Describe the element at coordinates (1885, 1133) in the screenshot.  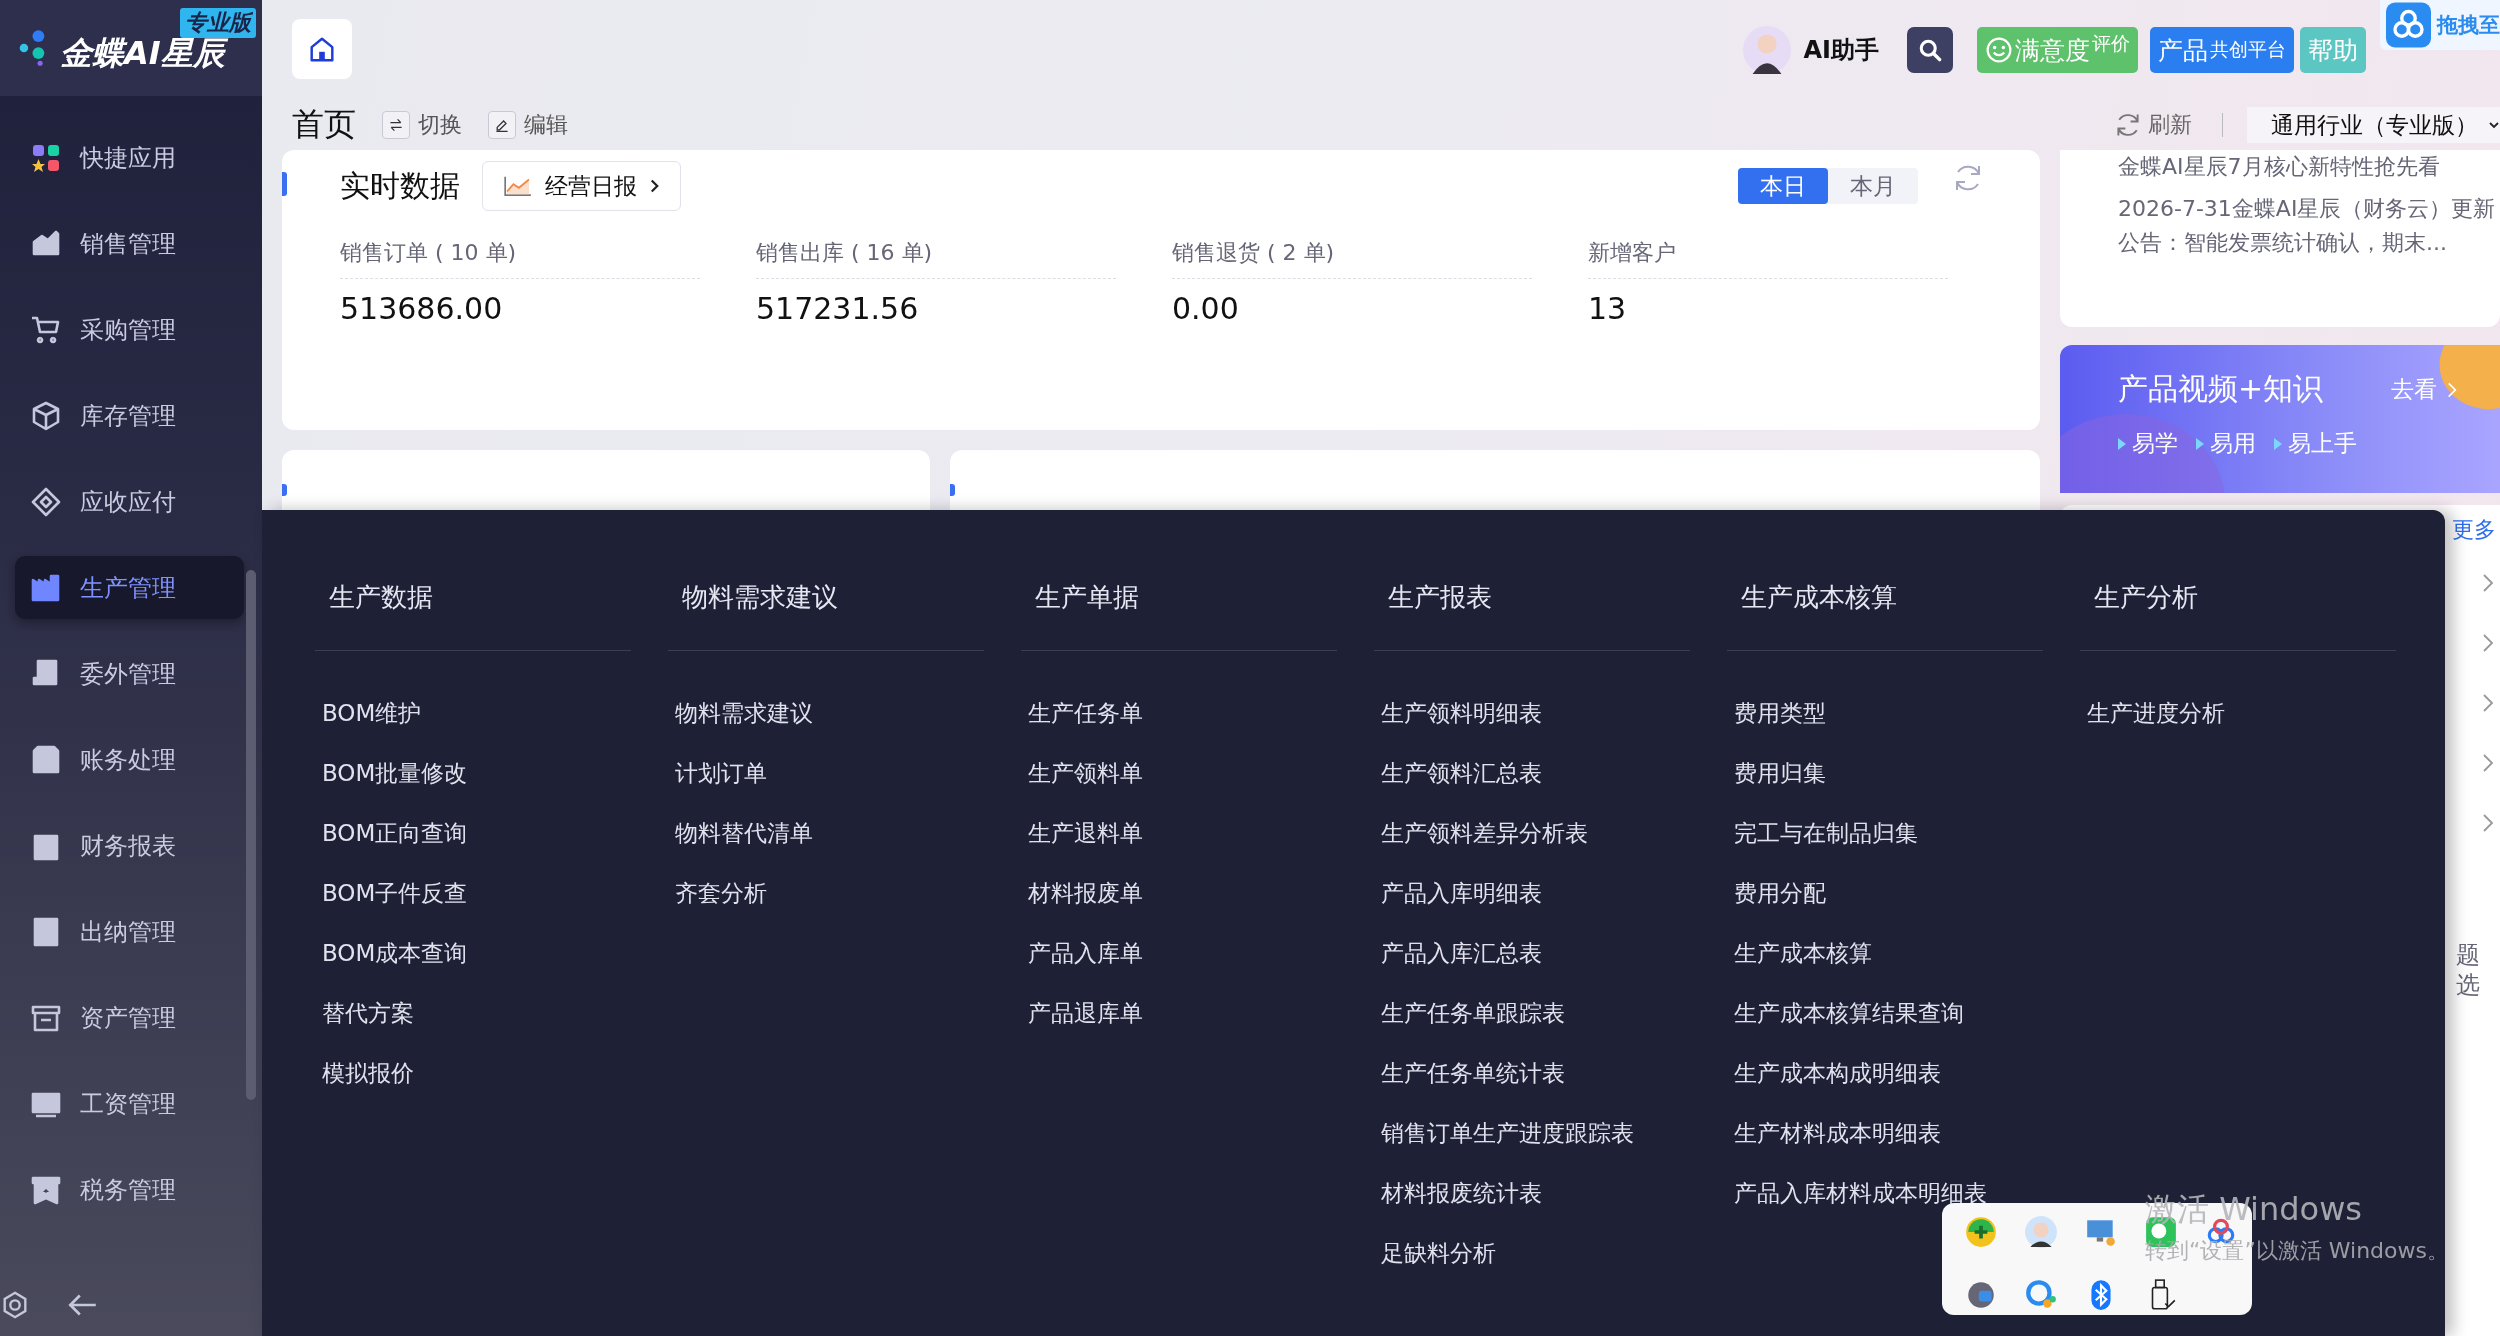
I see `menu-item: 生产材料成本明细表` at that location.